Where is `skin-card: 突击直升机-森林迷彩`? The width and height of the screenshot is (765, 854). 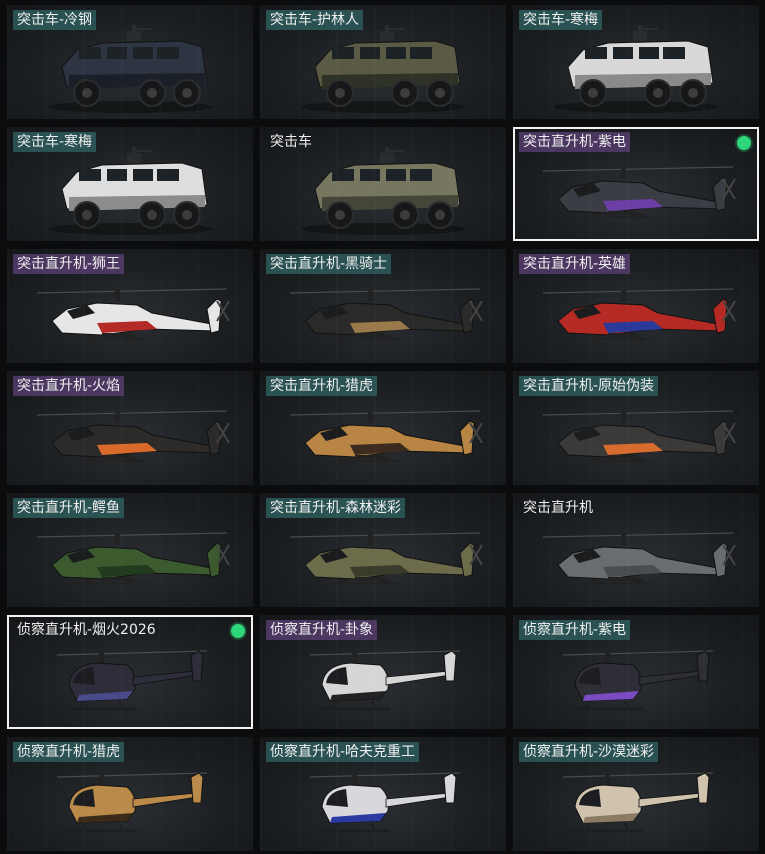
skin-card: 突击直升机-森林迷彩 is located at coordinates (383, 550).